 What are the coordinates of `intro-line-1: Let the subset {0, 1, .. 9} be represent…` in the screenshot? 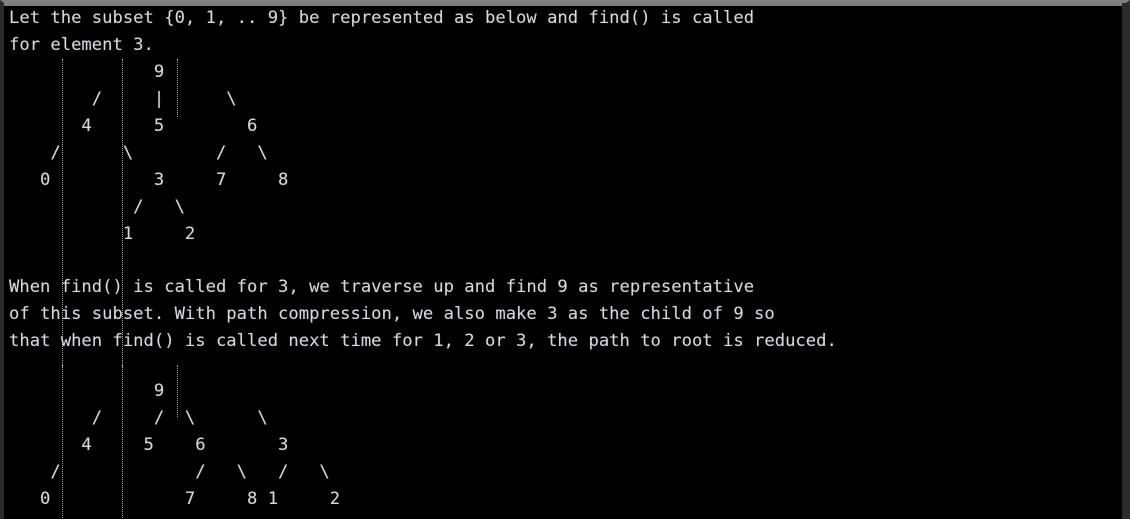 It's located at (382, 18).